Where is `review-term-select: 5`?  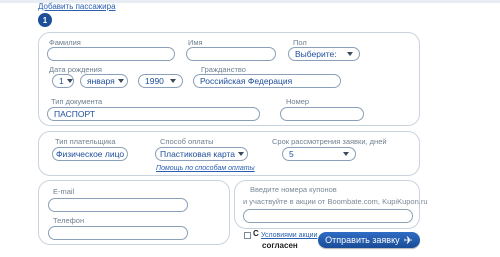
review-term-select: 5 is located at coordinates (319, 154).